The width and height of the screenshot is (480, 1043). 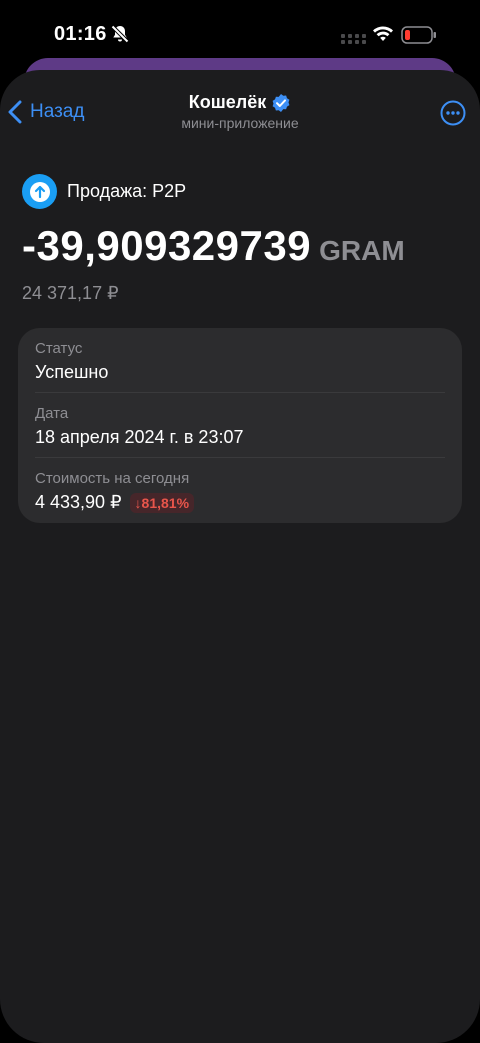 I want to click on date-label: Дата, so click(x=52, y=413).